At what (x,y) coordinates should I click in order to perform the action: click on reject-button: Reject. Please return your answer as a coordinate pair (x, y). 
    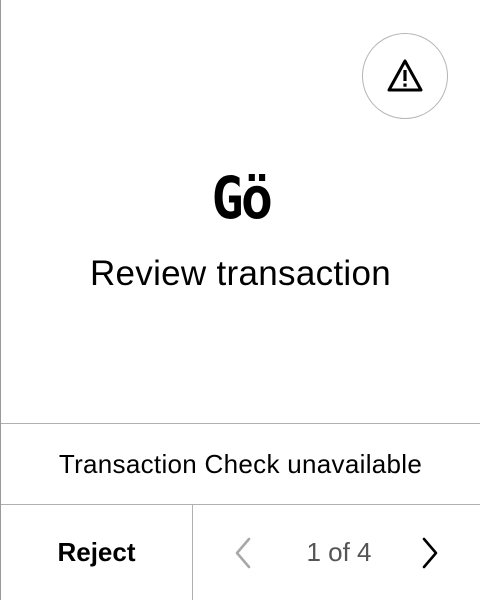
    Looking at the image, I should click on (97, 552).